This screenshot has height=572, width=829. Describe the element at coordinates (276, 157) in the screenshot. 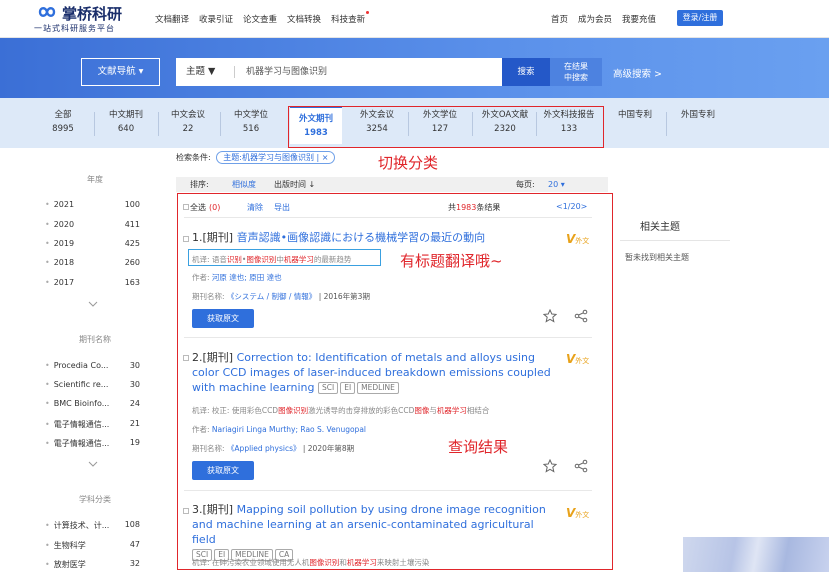

I see `criteria-chip: 主题:机器学习与图像识别 | ×` at that location.